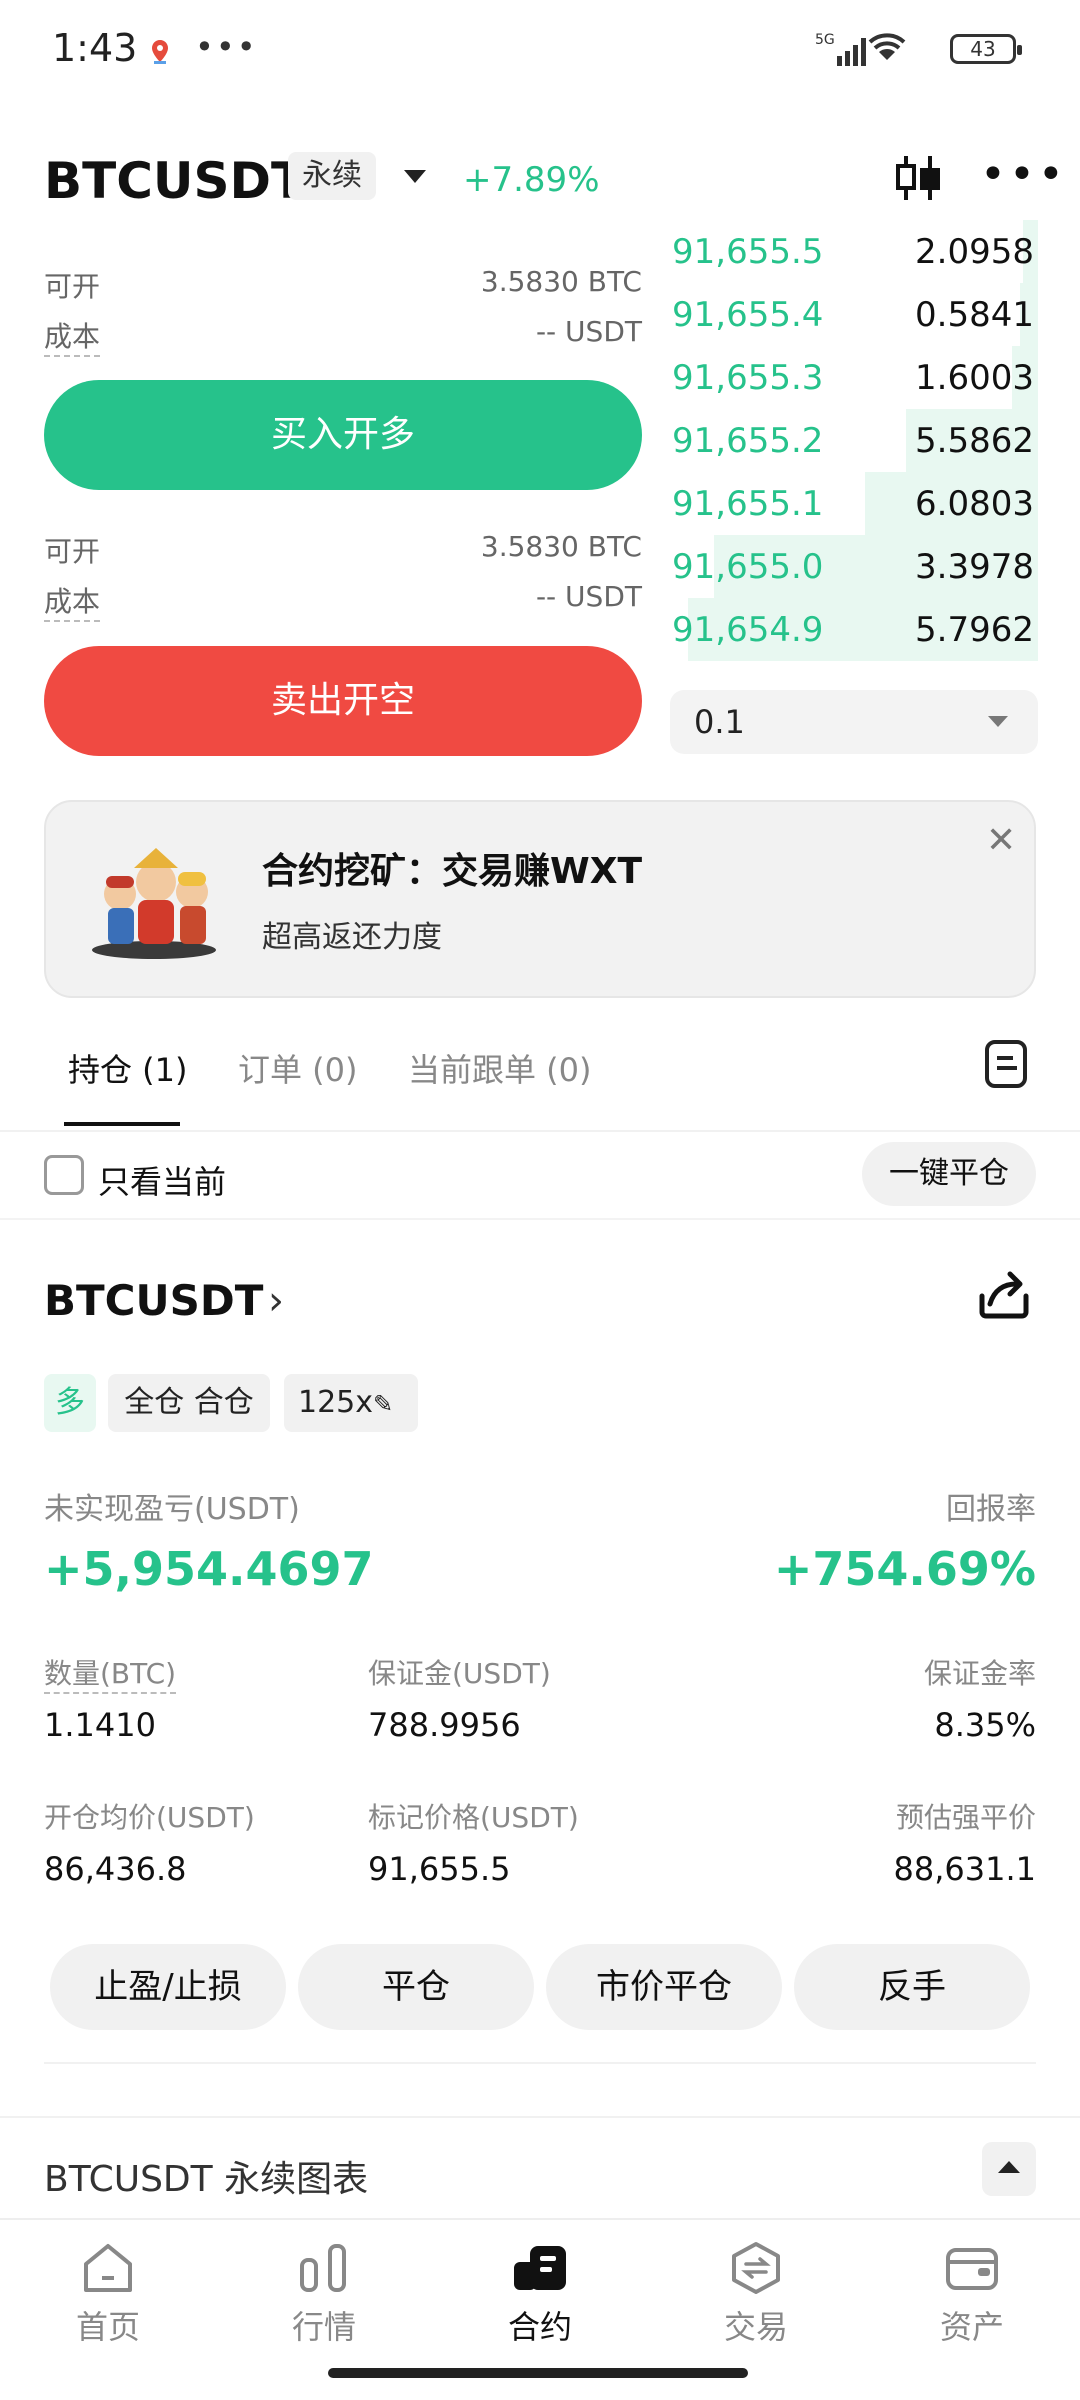  I want to click on qty-label: 数量(BTC), so click(110, 1673).